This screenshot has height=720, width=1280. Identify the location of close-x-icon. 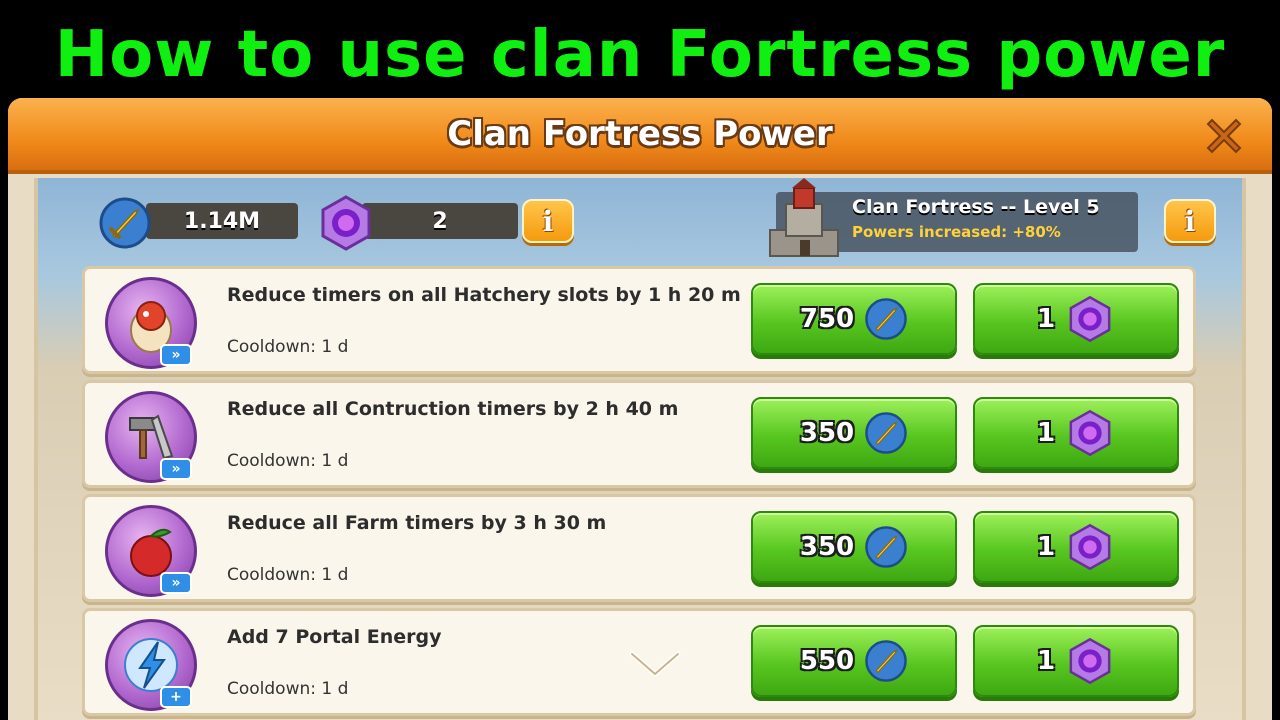
(1224, 136).